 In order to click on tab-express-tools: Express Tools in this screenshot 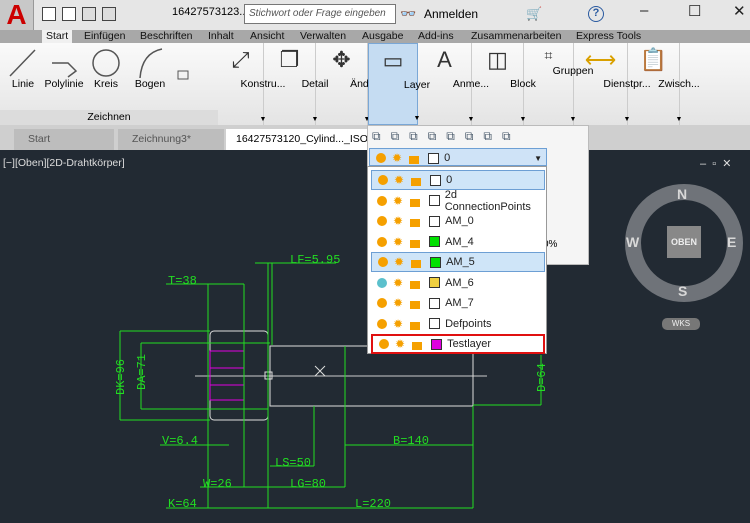, I will do `click(608, 36)`.